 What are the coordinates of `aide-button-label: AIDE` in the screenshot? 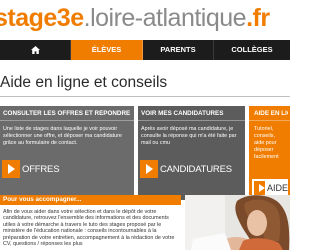 It's located at (277, 188).